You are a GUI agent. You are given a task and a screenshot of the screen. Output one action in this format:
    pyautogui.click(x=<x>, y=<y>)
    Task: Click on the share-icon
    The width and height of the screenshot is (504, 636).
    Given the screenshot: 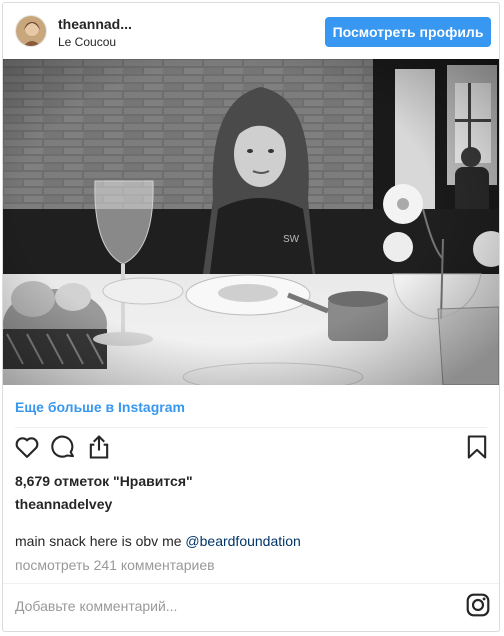 What is the action you would take?
    pyautogui.click(x=99, y=447)
    